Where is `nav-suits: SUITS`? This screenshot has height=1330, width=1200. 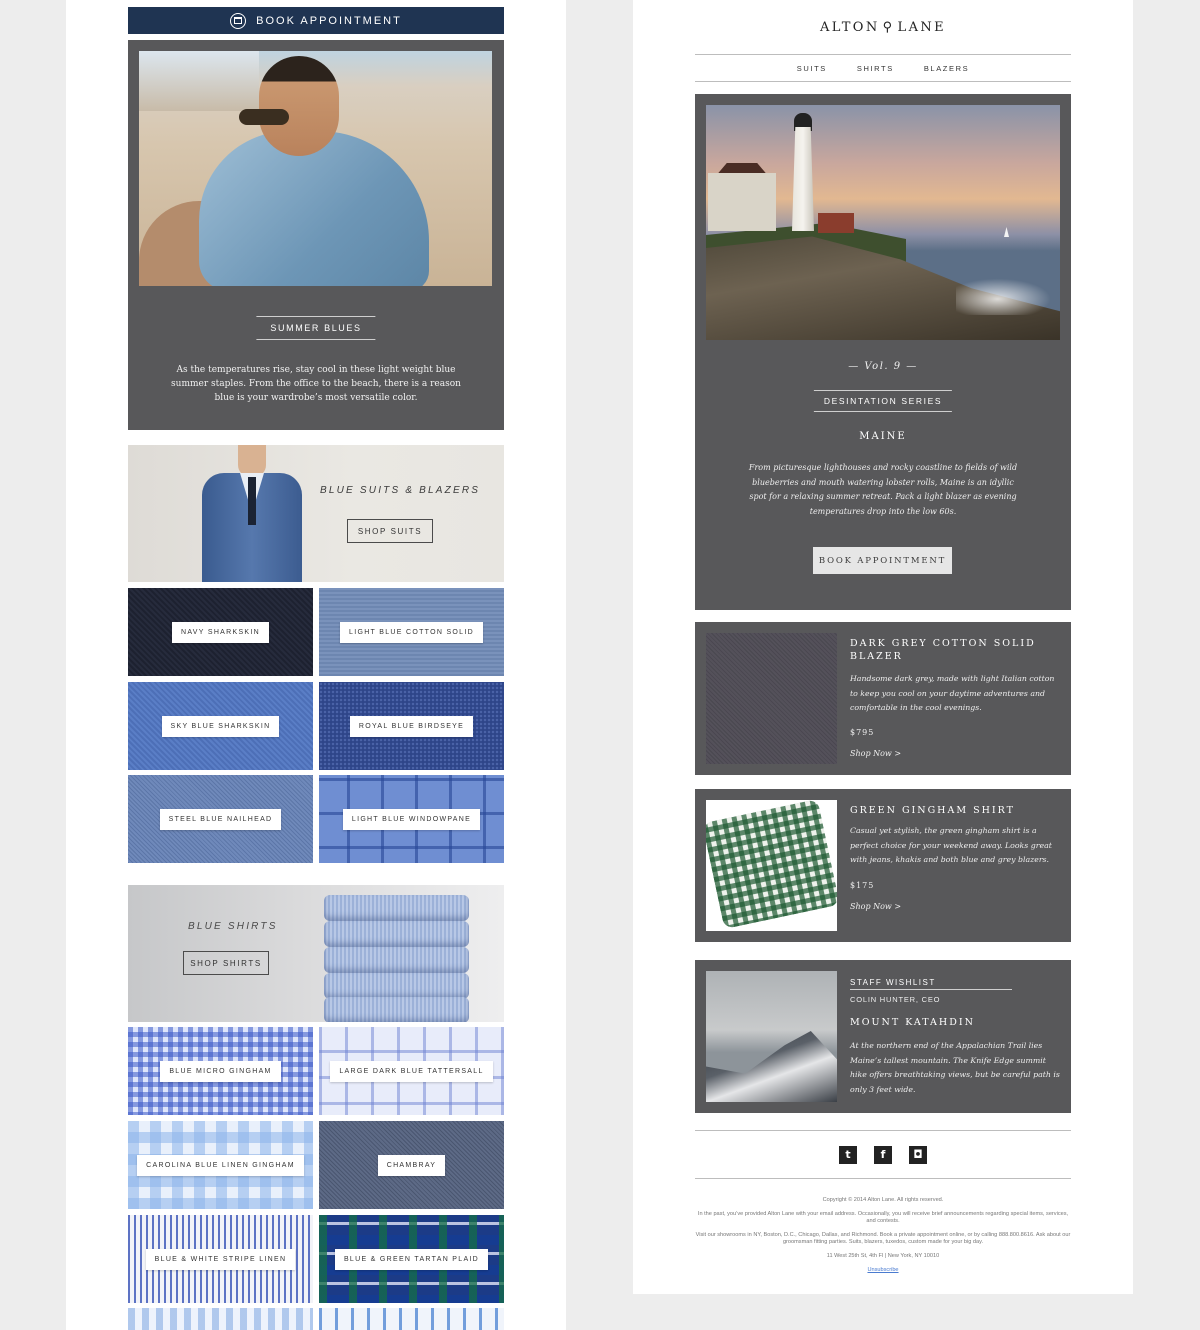 nav-suits: SUITS is located at coordinates (812, 68).